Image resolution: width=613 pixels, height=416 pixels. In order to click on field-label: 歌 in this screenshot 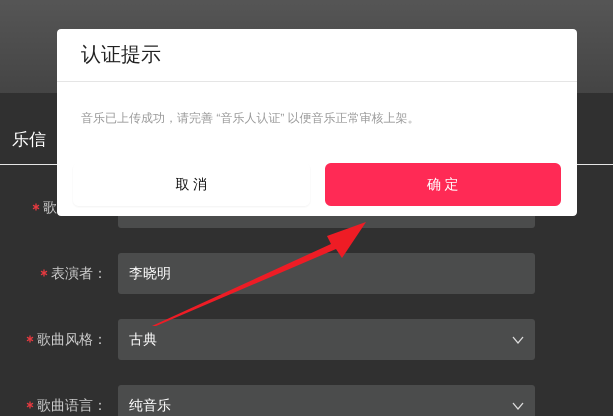, I will do `click(50, 207)`.